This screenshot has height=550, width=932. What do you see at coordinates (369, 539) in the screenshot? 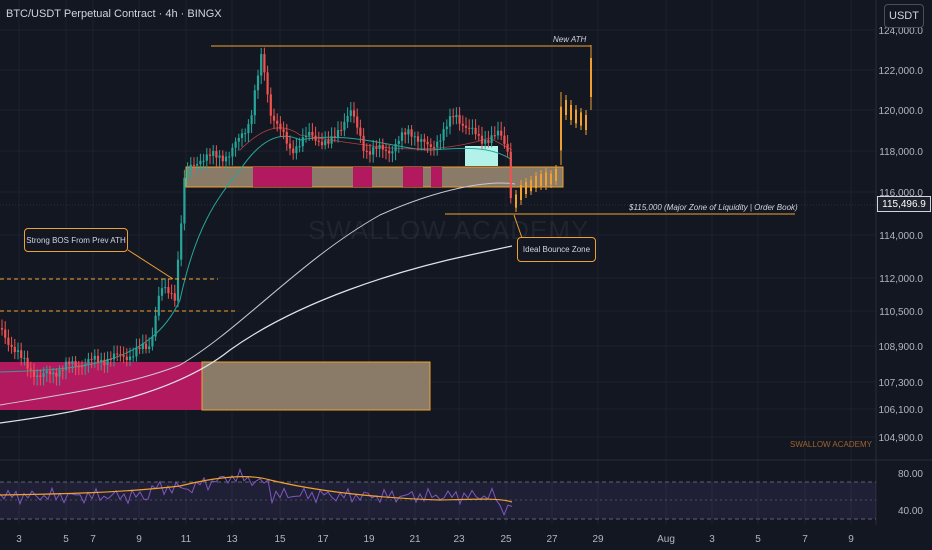
I see `time-label: 19` at bounding box center [369, 539].